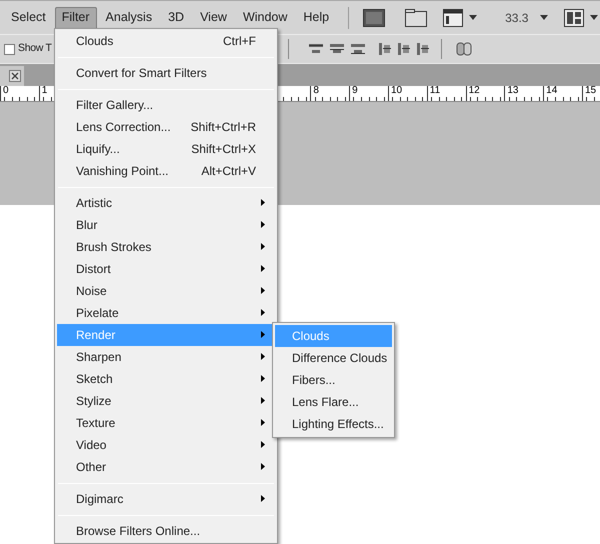 The height and width of the screenshot is (544, 600). Describe the element at coordinates (316, 17) in the screenshot. I see `menu-item: Help` at that location.